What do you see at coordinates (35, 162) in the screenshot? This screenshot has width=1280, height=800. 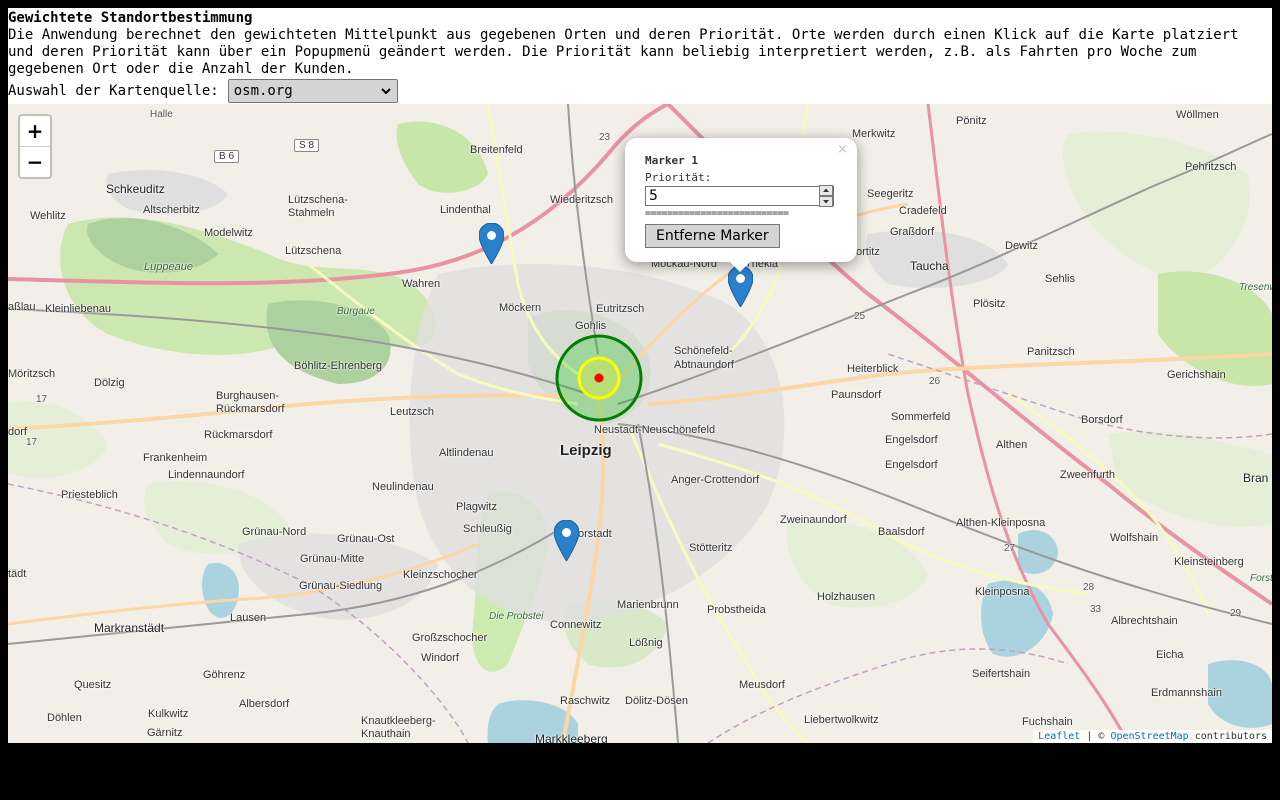 I see `zoom-out-button: −` at bounding box center [35, 162].